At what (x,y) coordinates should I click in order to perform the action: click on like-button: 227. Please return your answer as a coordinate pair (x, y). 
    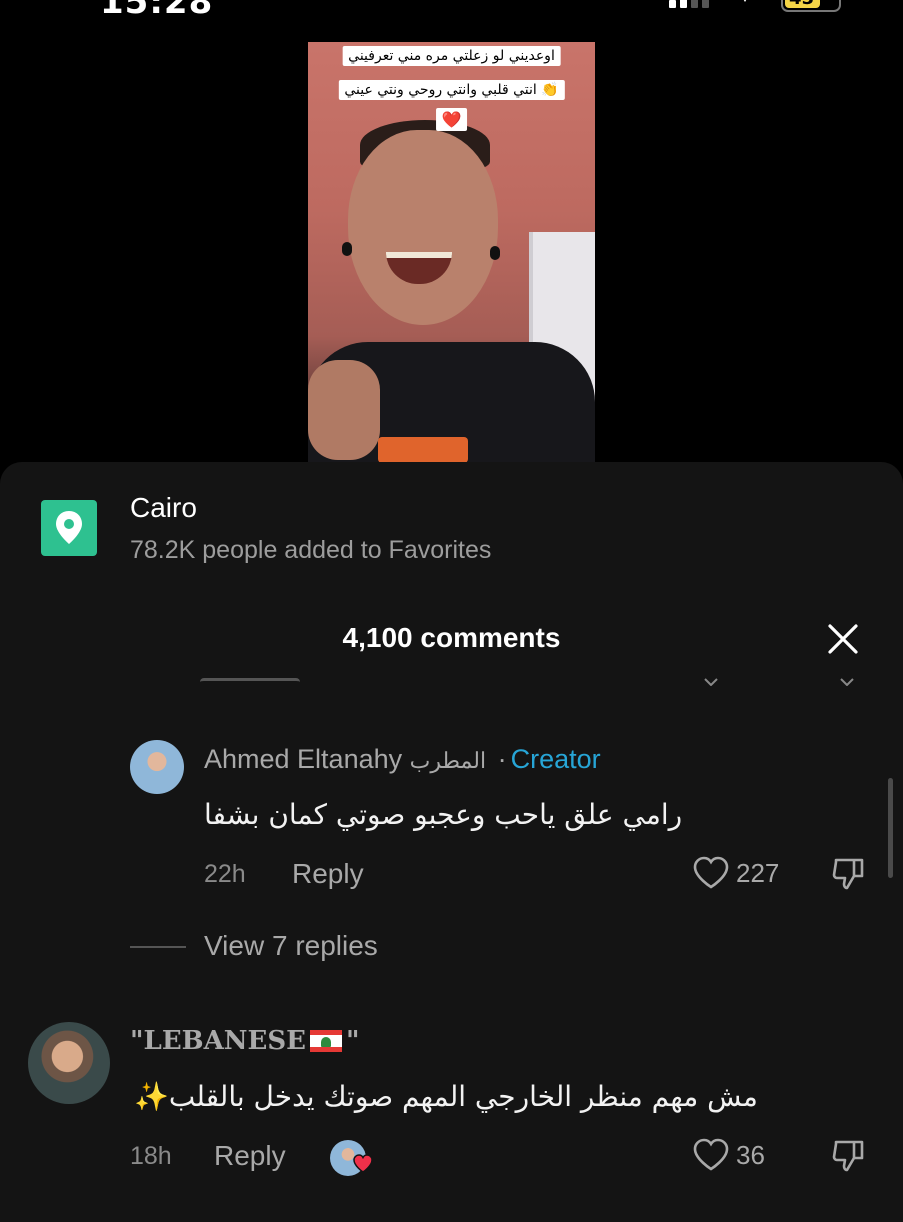
    Looking at the image, I should click on (735, 873).